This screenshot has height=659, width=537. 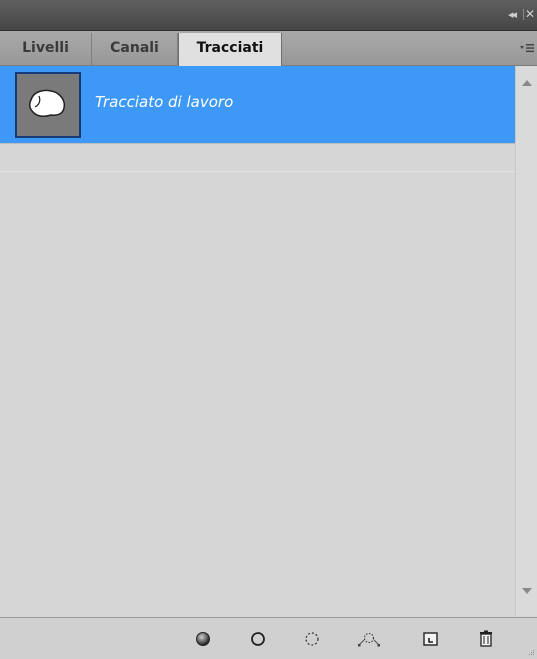 I want to click on tab-livelli-label: Livelli, so click(x=45, y=48).